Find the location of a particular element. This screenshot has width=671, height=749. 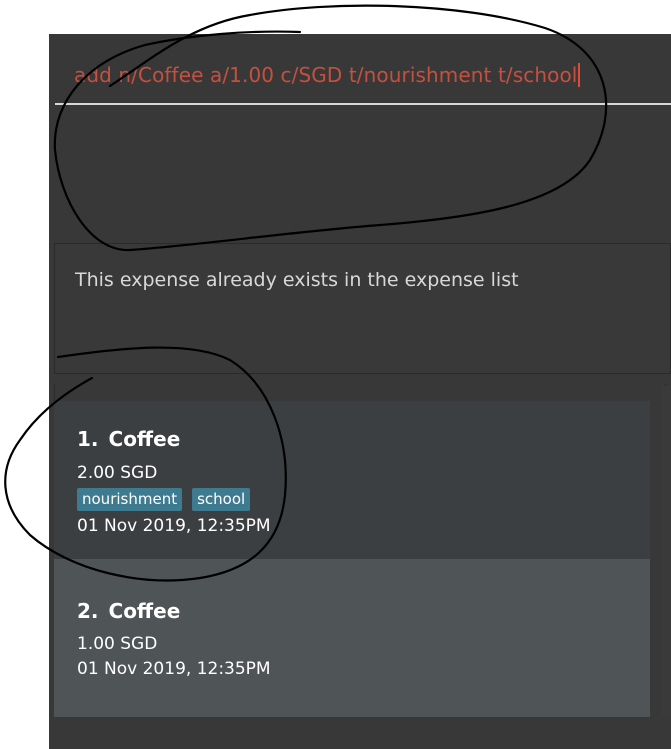

expense-card-title: 2. Coffee is located at coordinates (128, 611).